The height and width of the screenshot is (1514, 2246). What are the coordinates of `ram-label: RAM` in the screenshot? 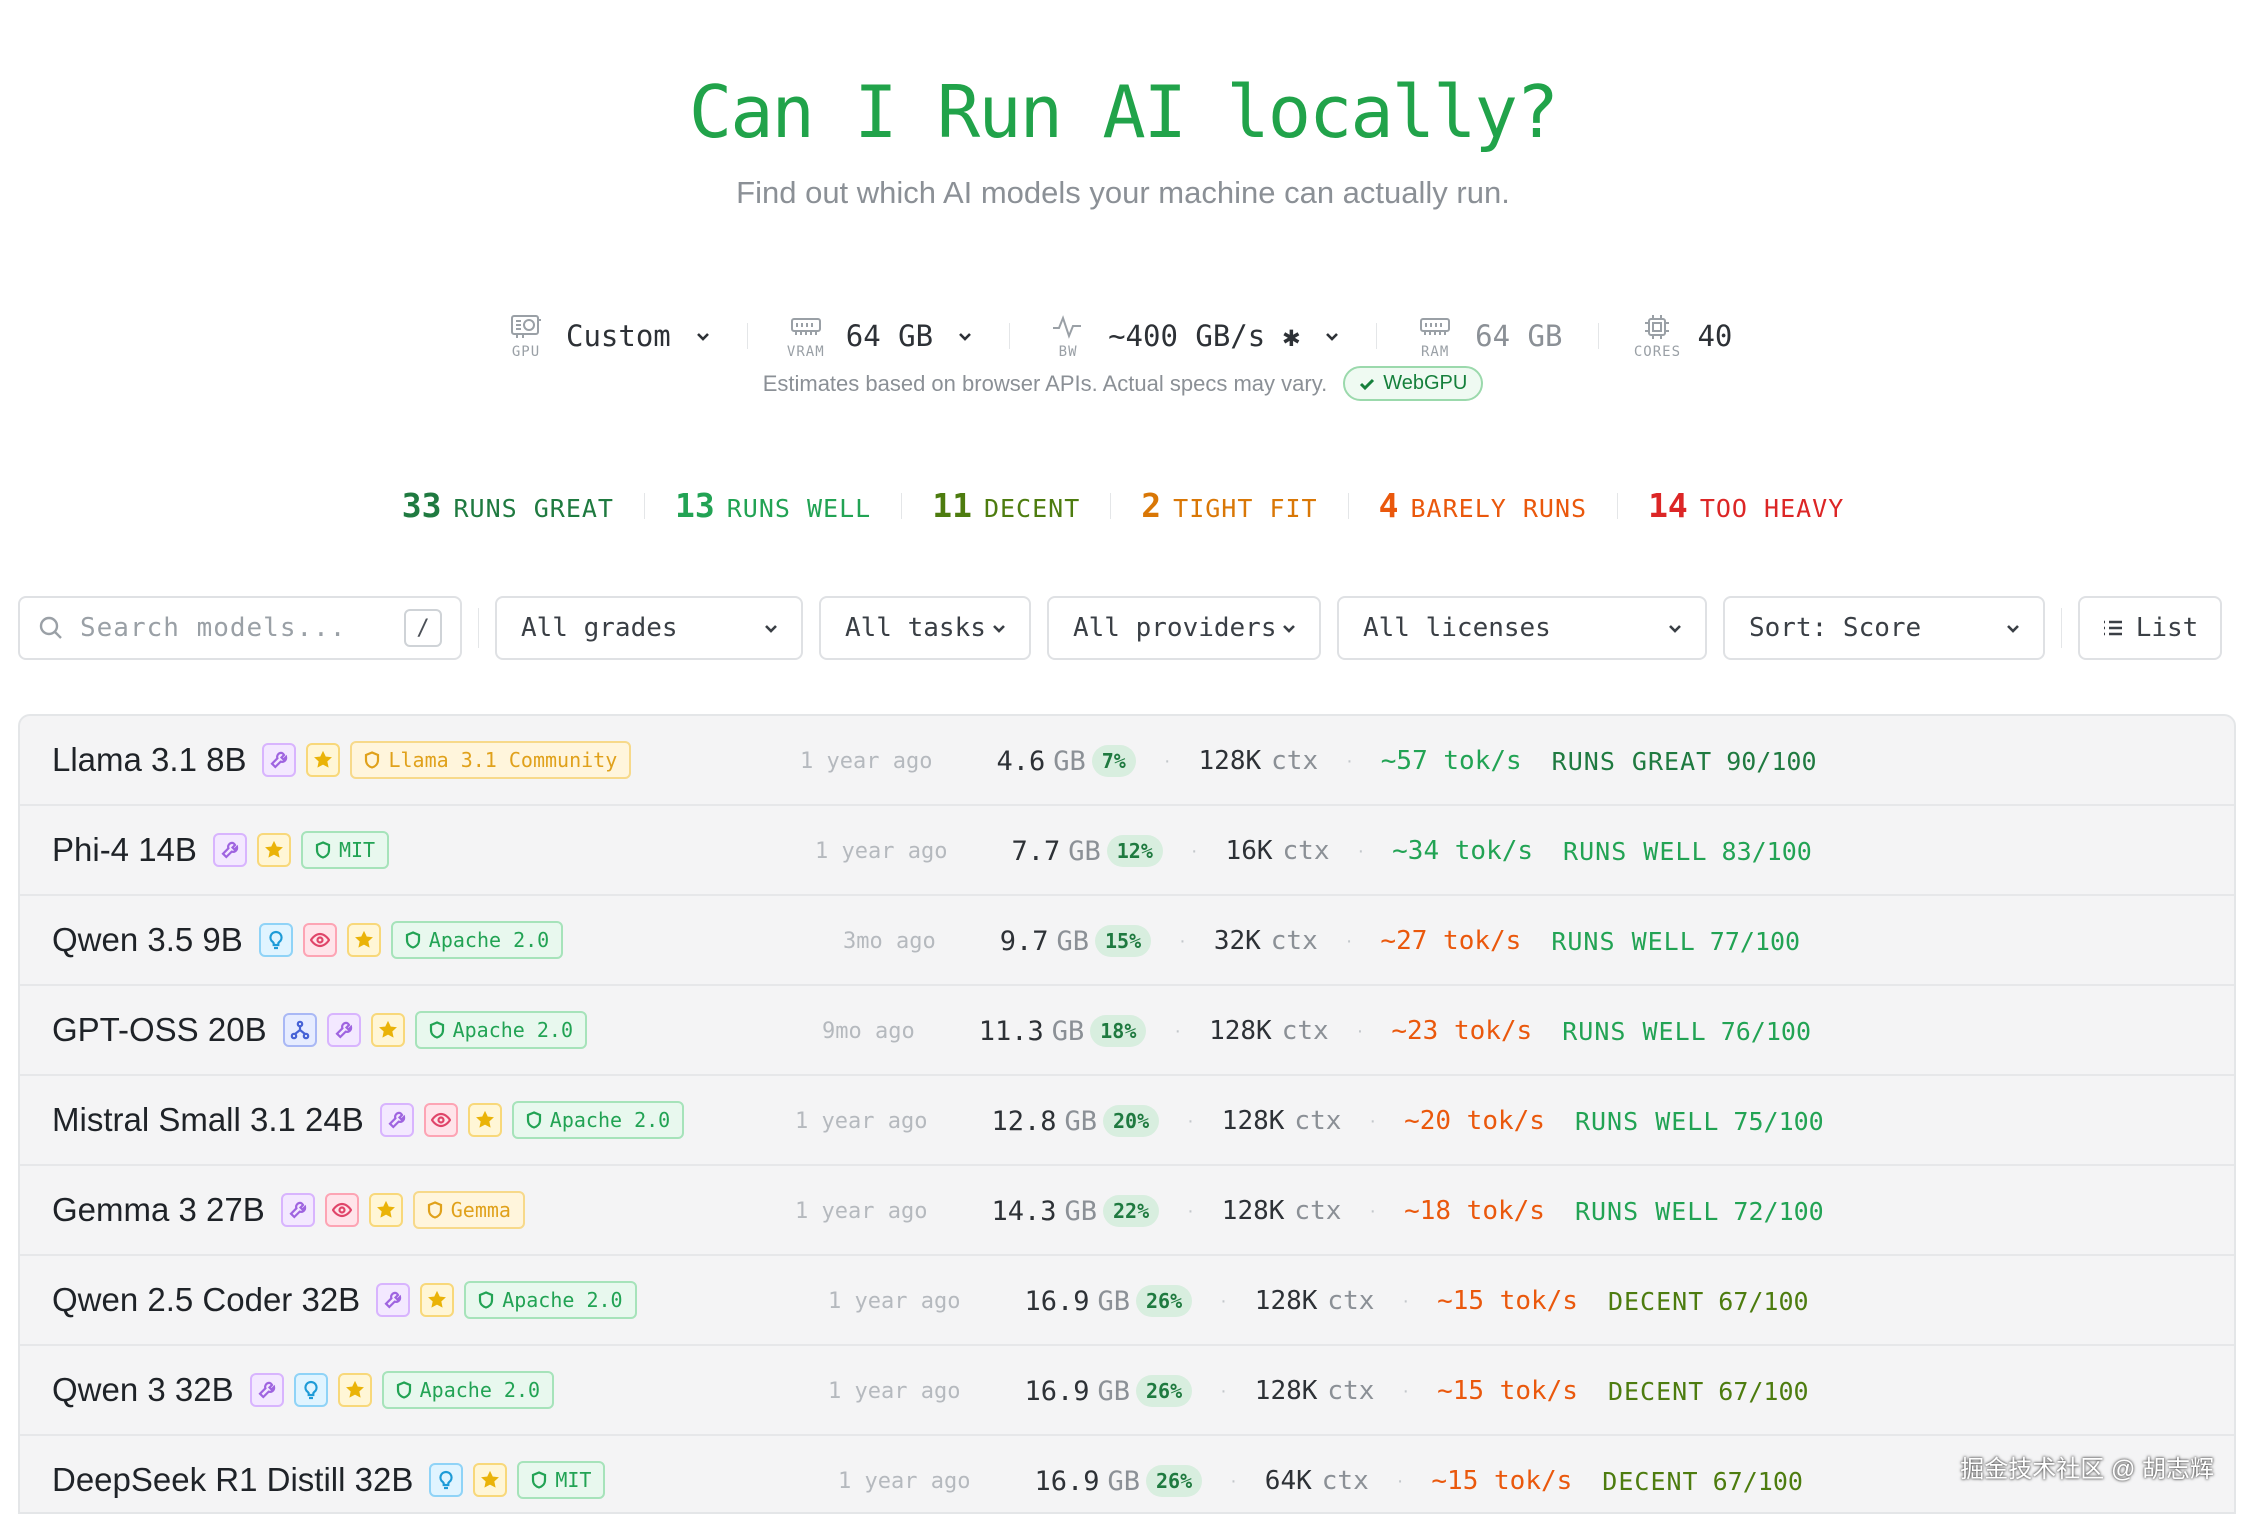 It's located at (1435, 352).